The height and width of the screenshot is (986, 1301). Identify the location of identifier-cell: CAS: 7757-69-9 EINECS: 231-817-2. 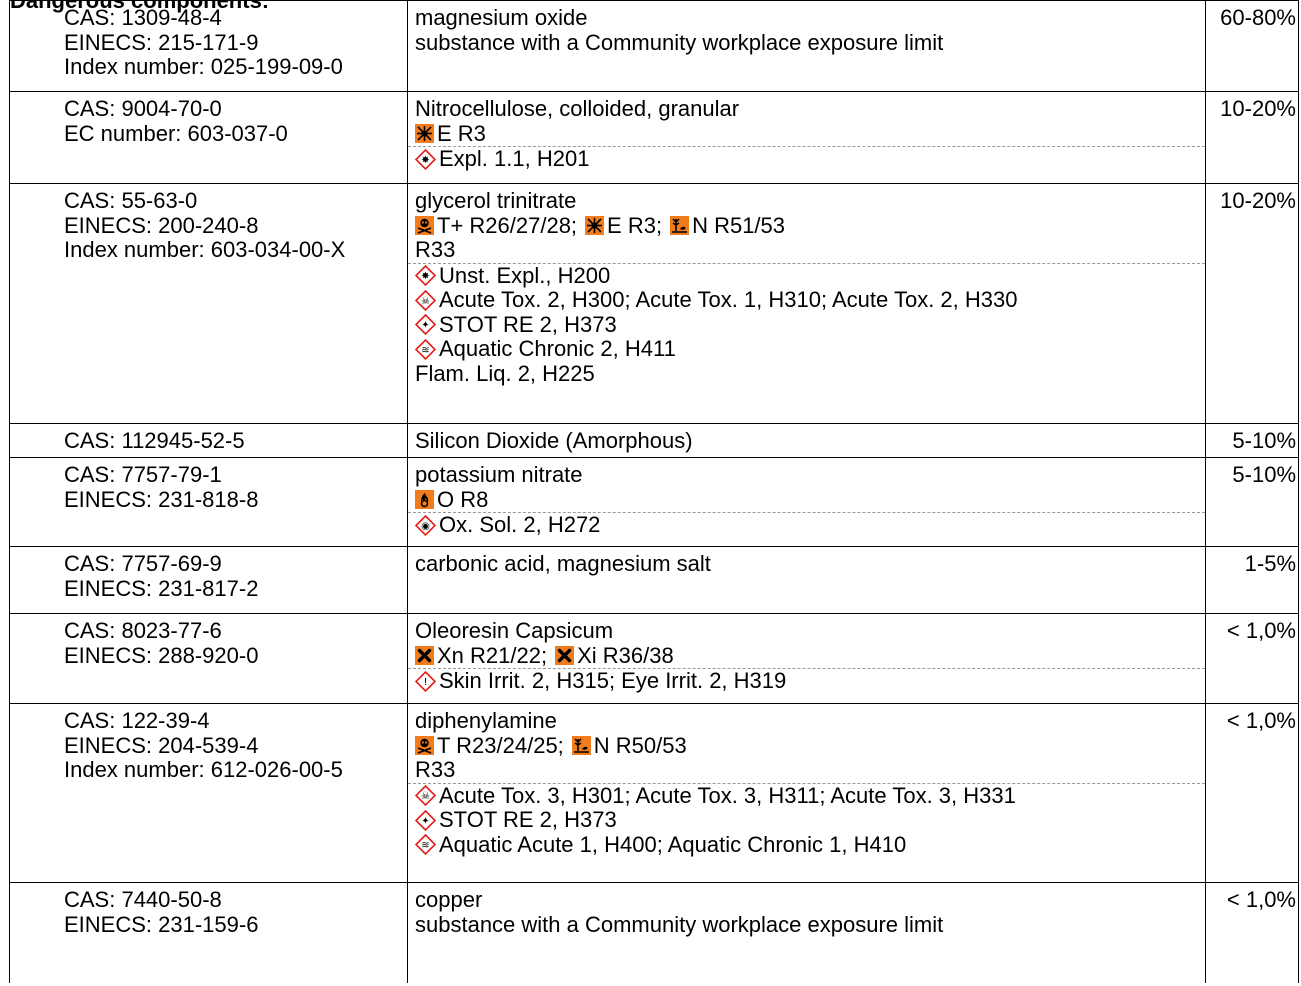
(208, 580).